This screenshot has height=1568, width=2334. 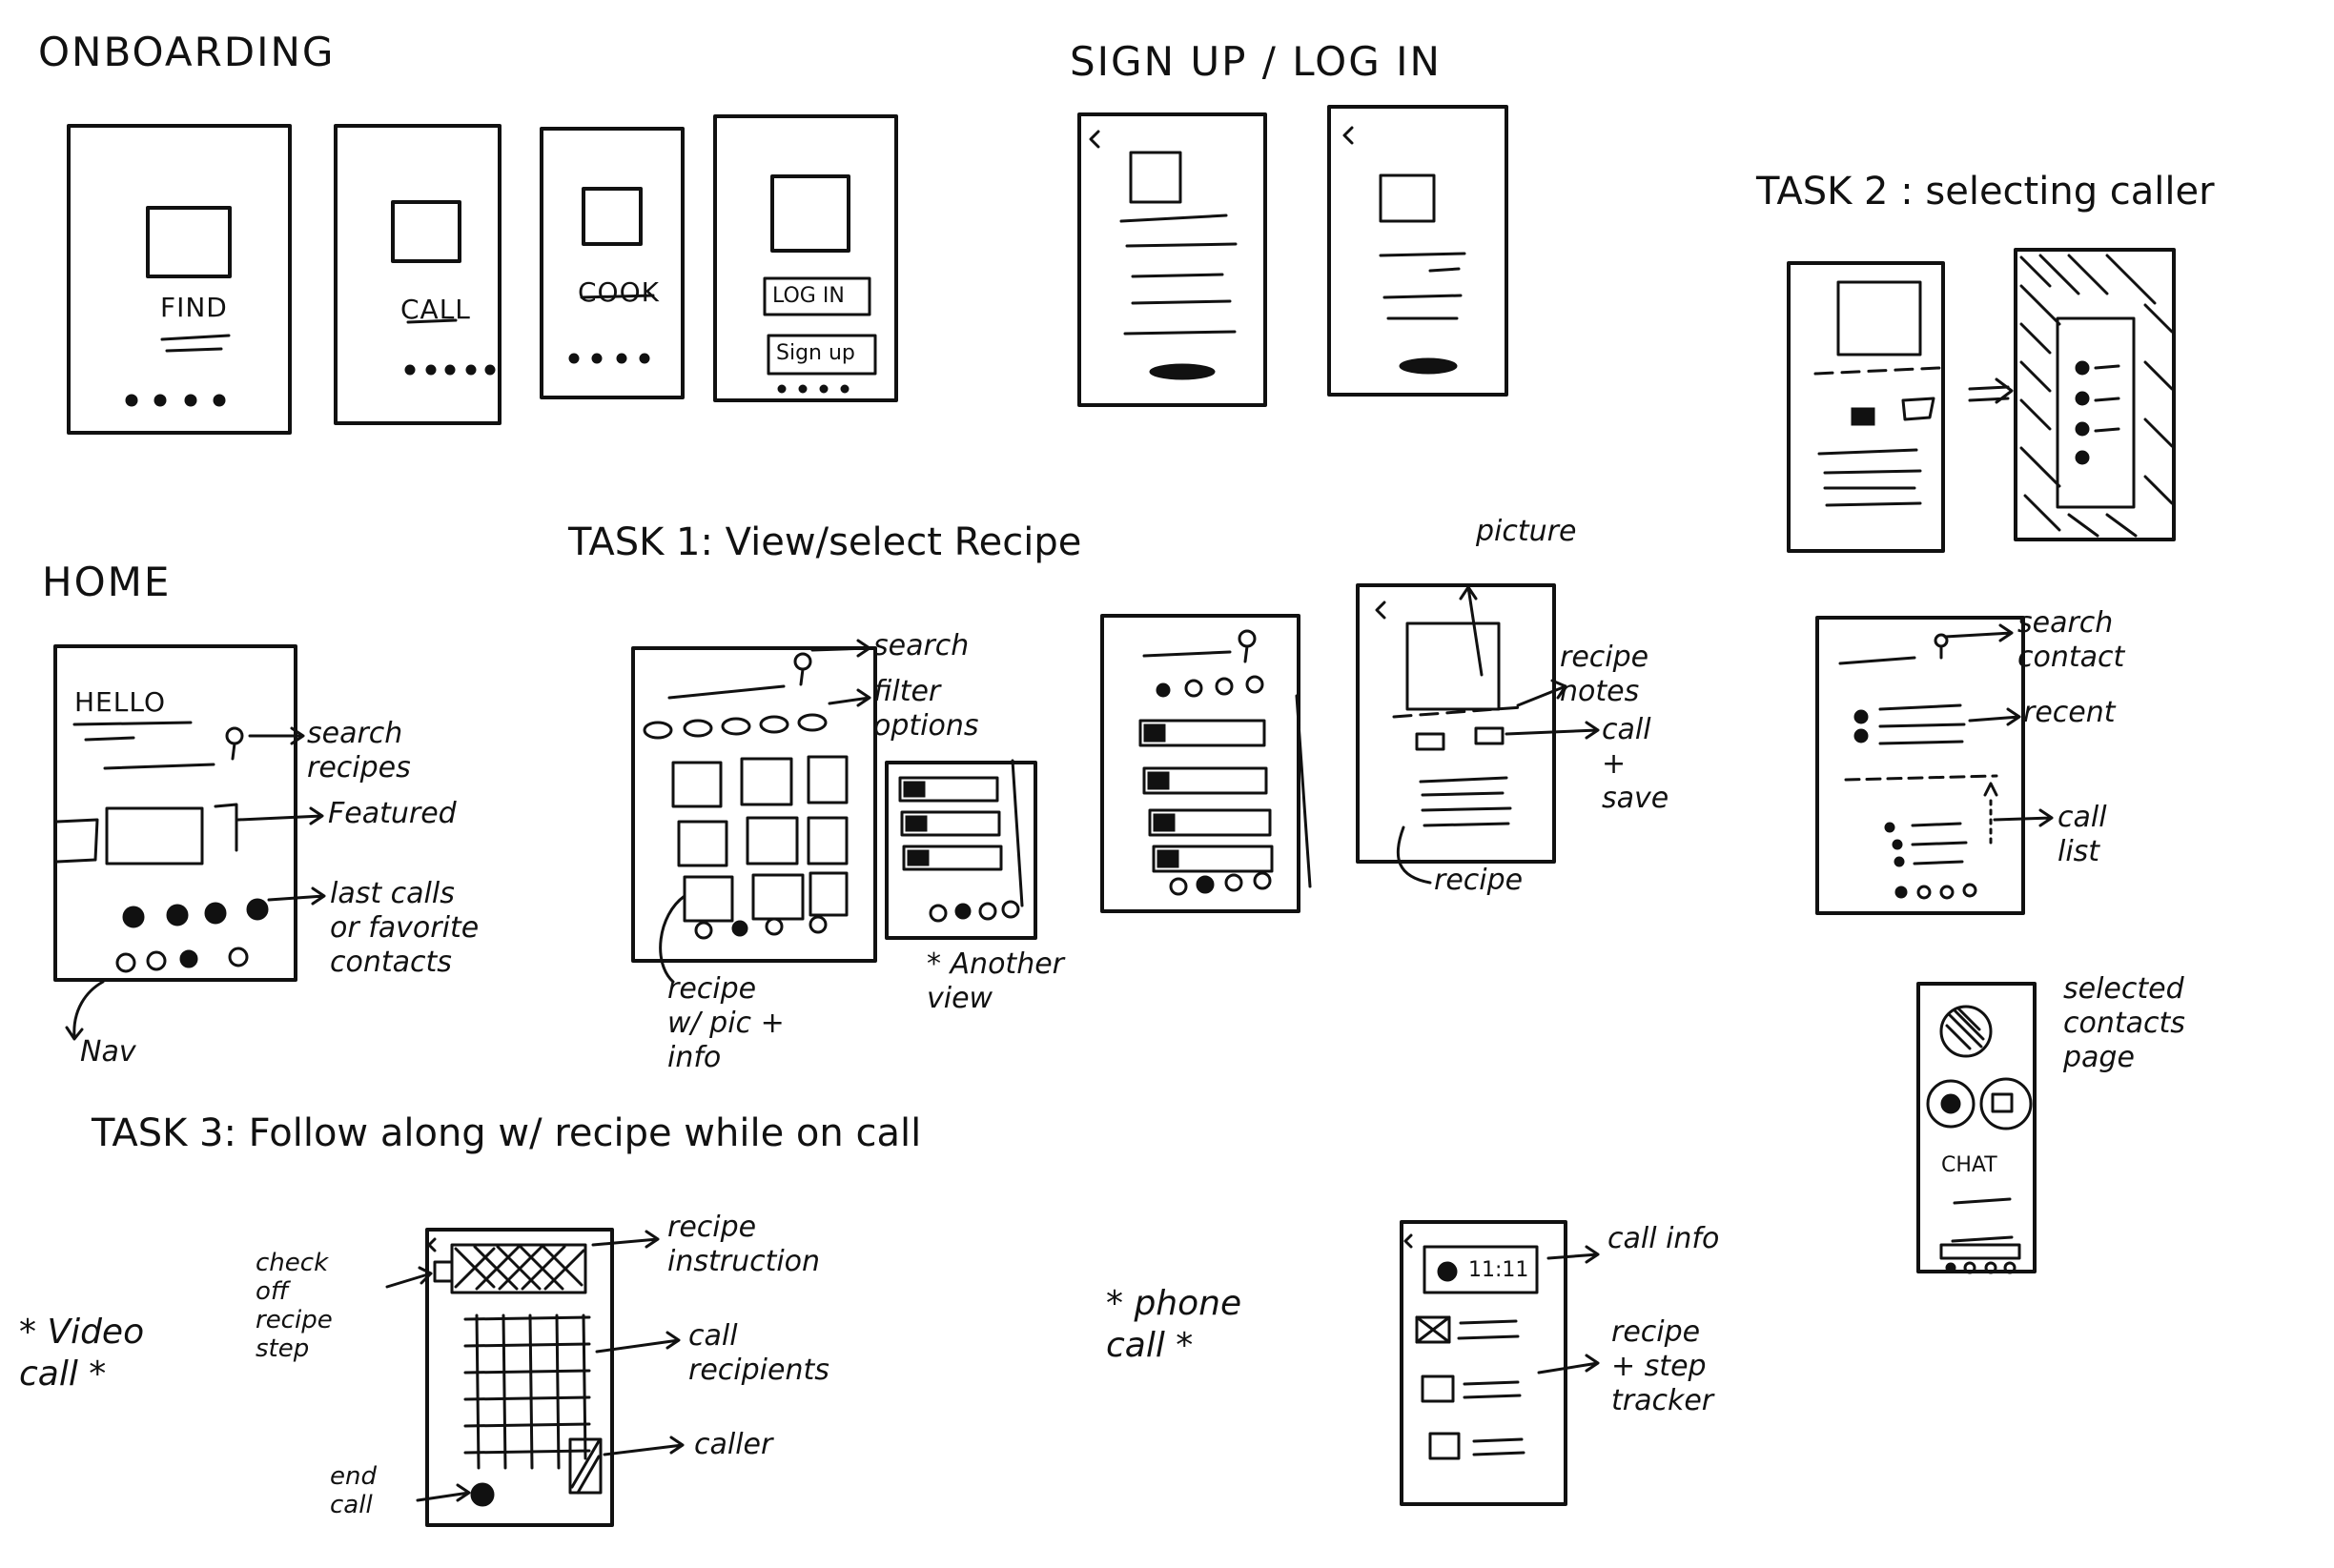 I want to click on selected-contacts-note: selected contacts page, so click(x=2124, y=1023).